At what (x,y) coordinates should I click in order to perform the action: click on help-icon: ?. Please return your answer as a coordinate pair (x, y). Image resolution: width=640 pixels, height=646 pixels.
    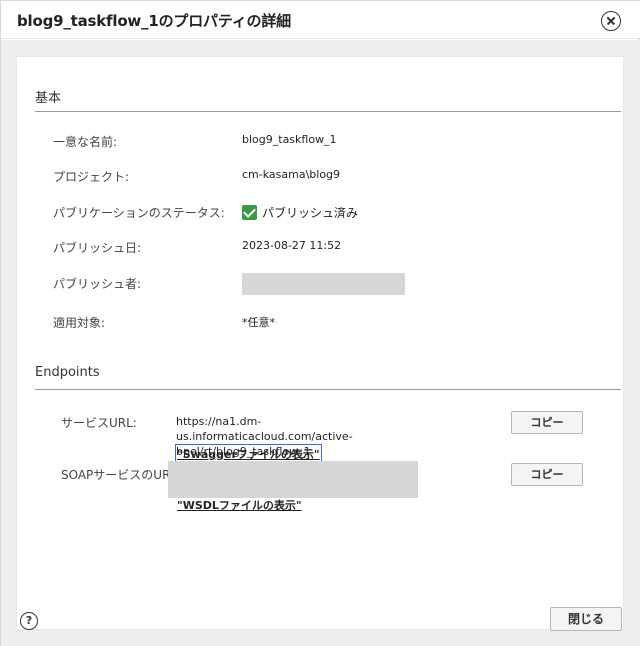
    Looking at the image, I should click on (29, 621).